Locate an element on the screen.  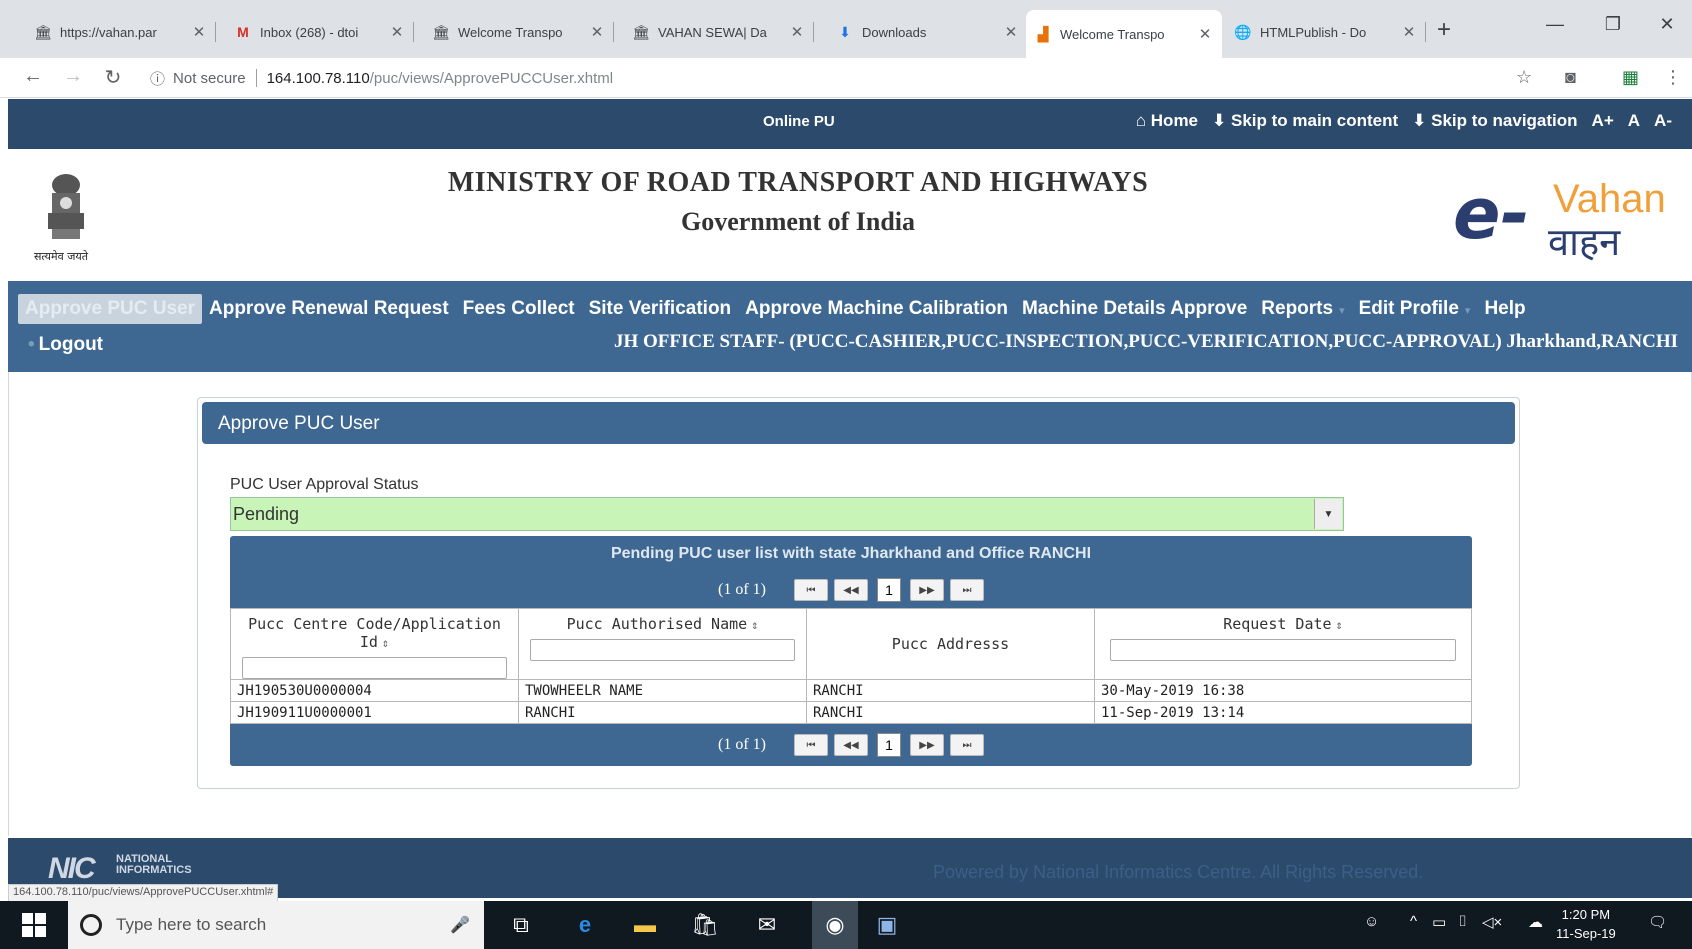
menu-help: Help is located at coordinates (1504, 309).